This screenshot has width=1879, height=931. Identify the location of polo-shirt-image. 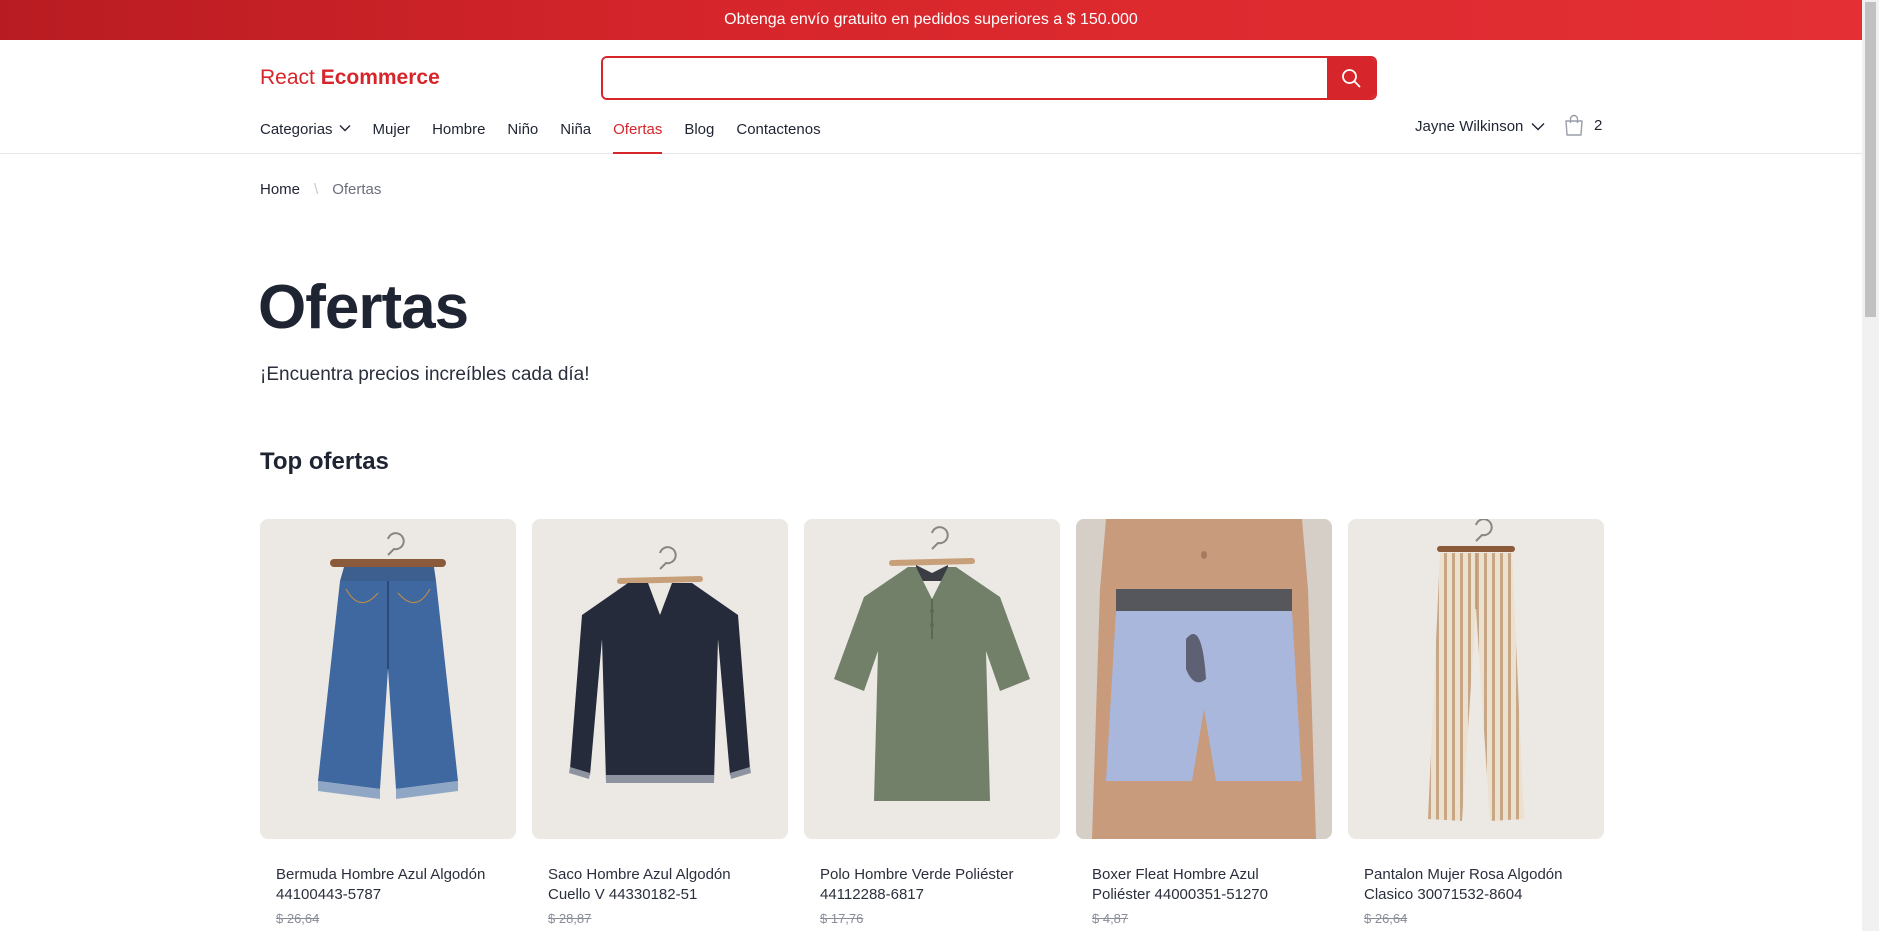
(932, 663).